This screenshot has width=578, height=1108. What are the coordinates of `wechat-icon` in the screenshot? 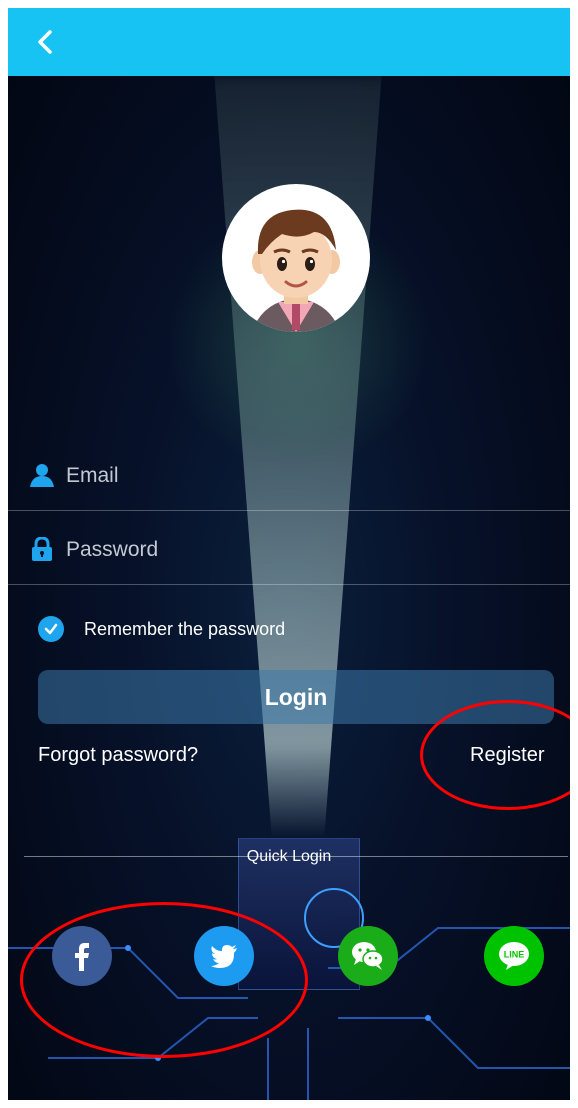 It's located at (368, 956).